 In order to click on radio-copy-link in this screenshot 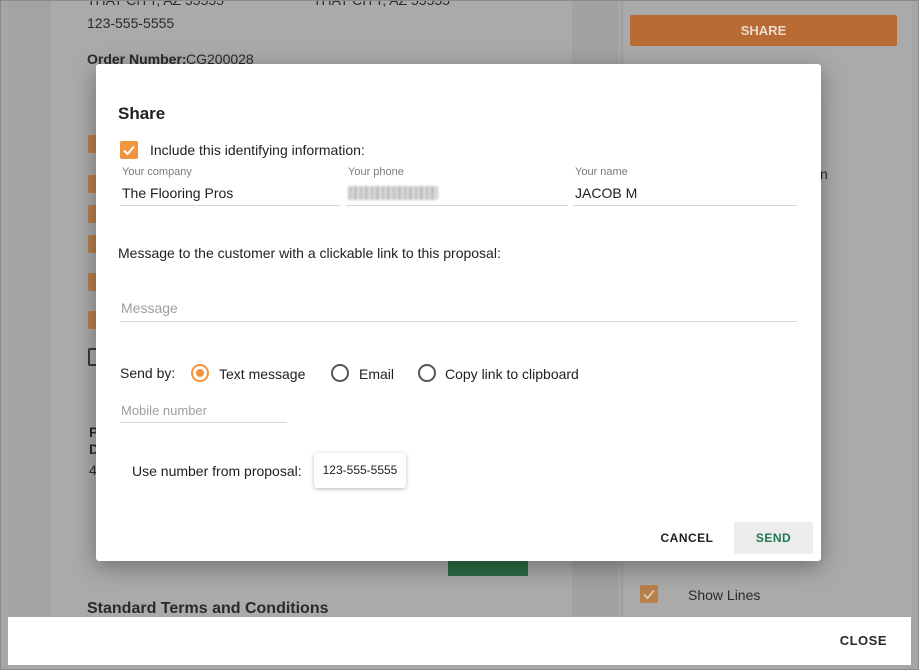, I will do `click(427, 373)`.